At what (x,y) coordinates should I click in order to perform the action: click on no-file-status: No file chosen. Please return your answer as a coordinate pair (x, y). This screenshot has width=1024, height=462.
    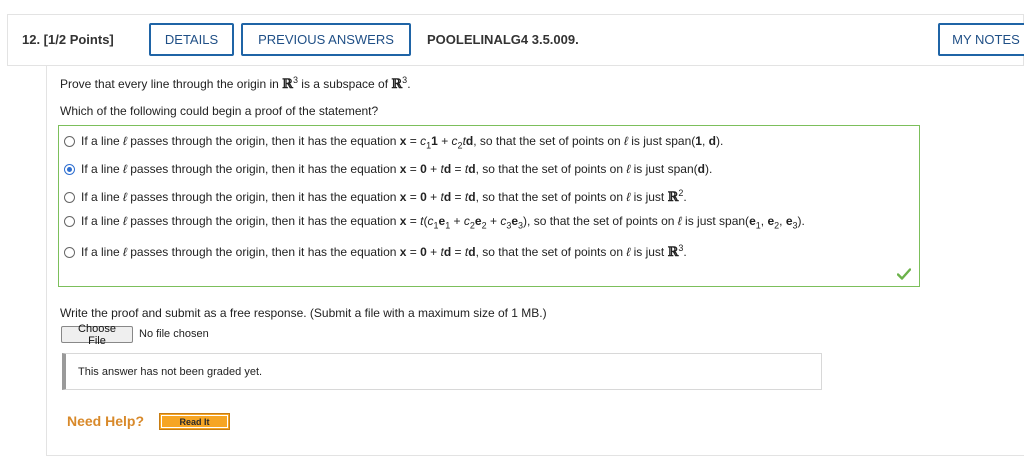
    Looking at the image, I should click on (174, 334).